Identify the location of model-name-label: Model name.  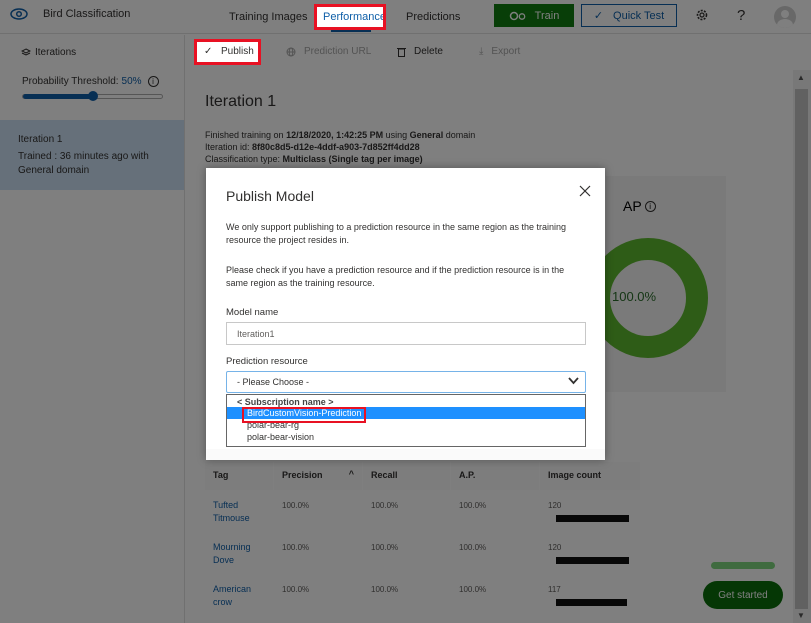
(252, 312).